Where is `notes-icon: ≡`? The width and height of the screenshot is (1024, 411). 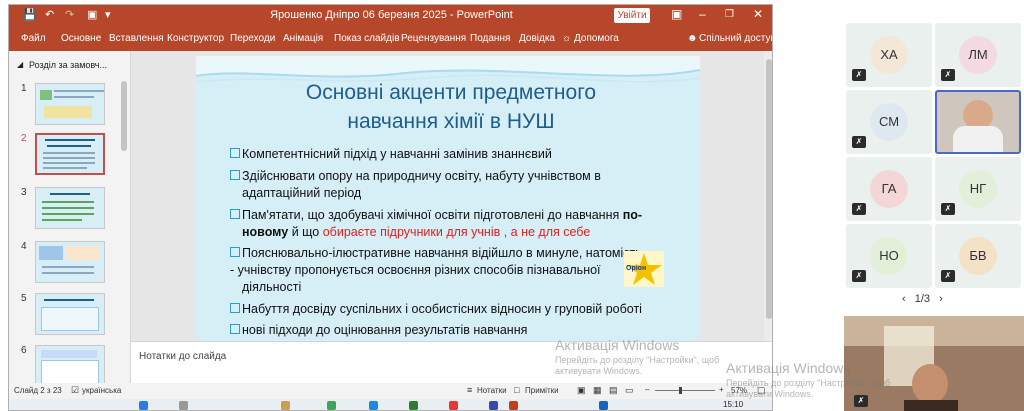
notes-icon: ≡ is located at coordinates (470, 390).